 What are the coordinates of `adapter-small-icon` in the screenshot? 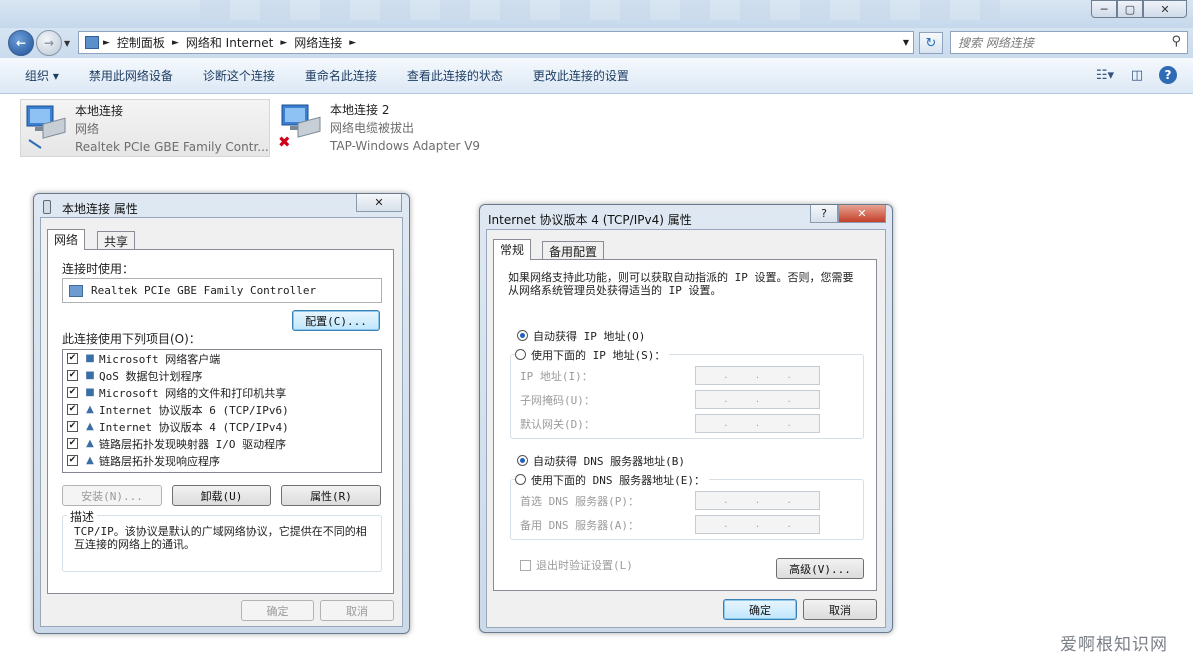 It's located at (76, 290).